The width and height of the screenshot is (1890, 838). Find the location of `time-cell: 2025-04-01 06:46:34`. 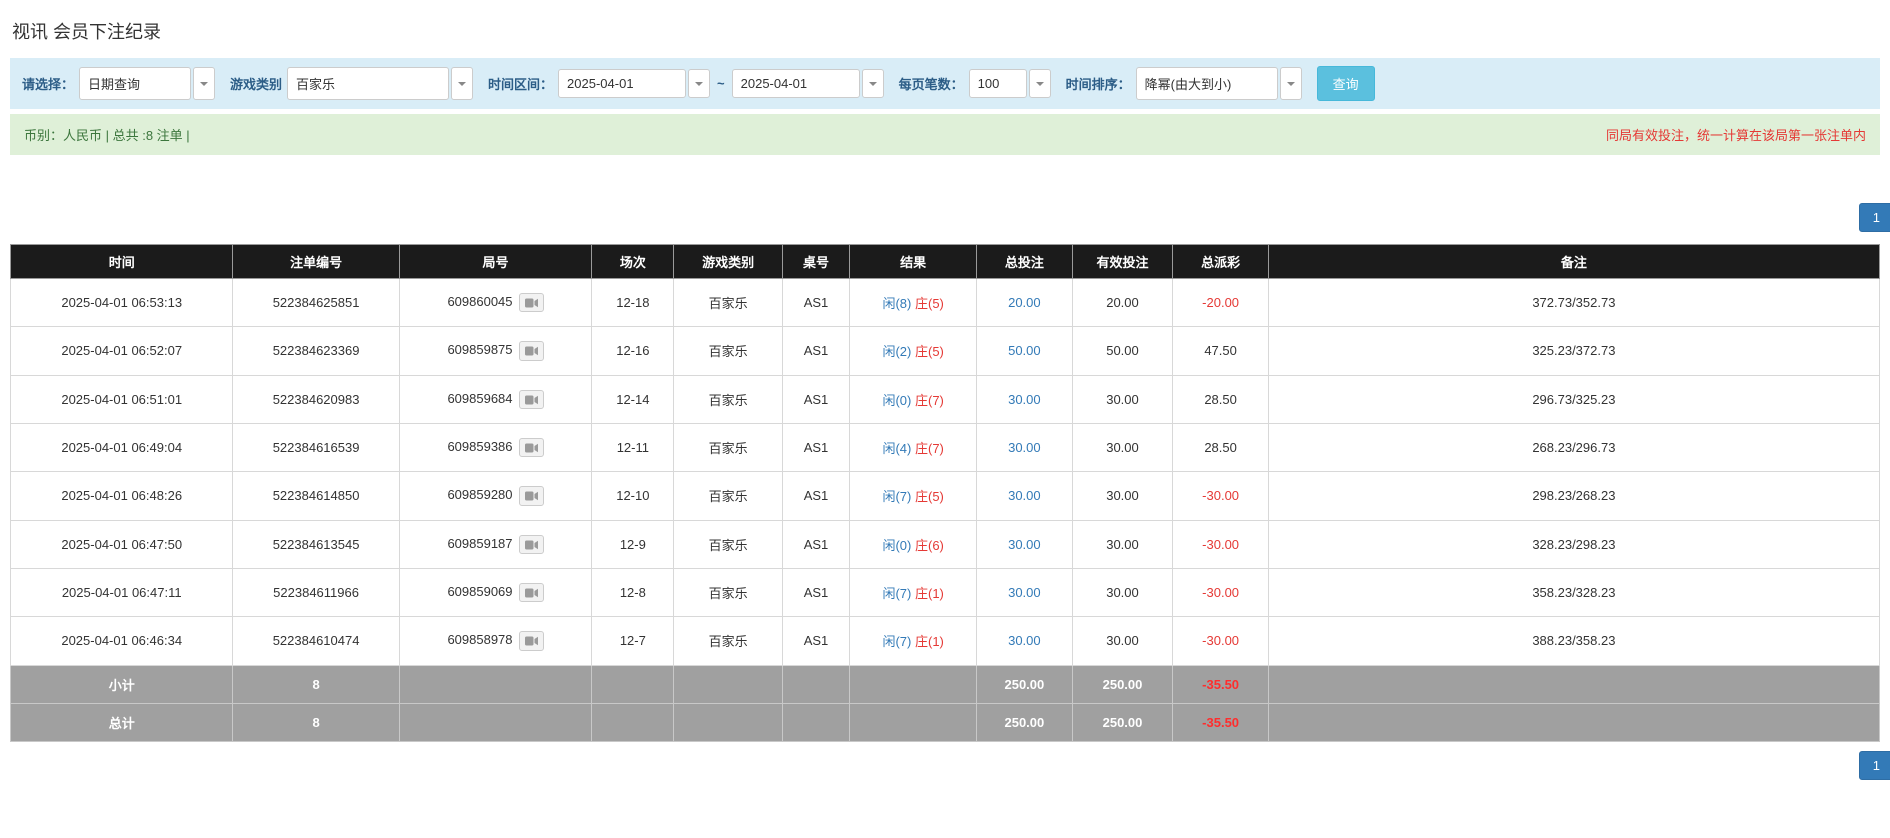

time-cell: 2025-04-01 06:46:34 is located at coordinates (121, 641).